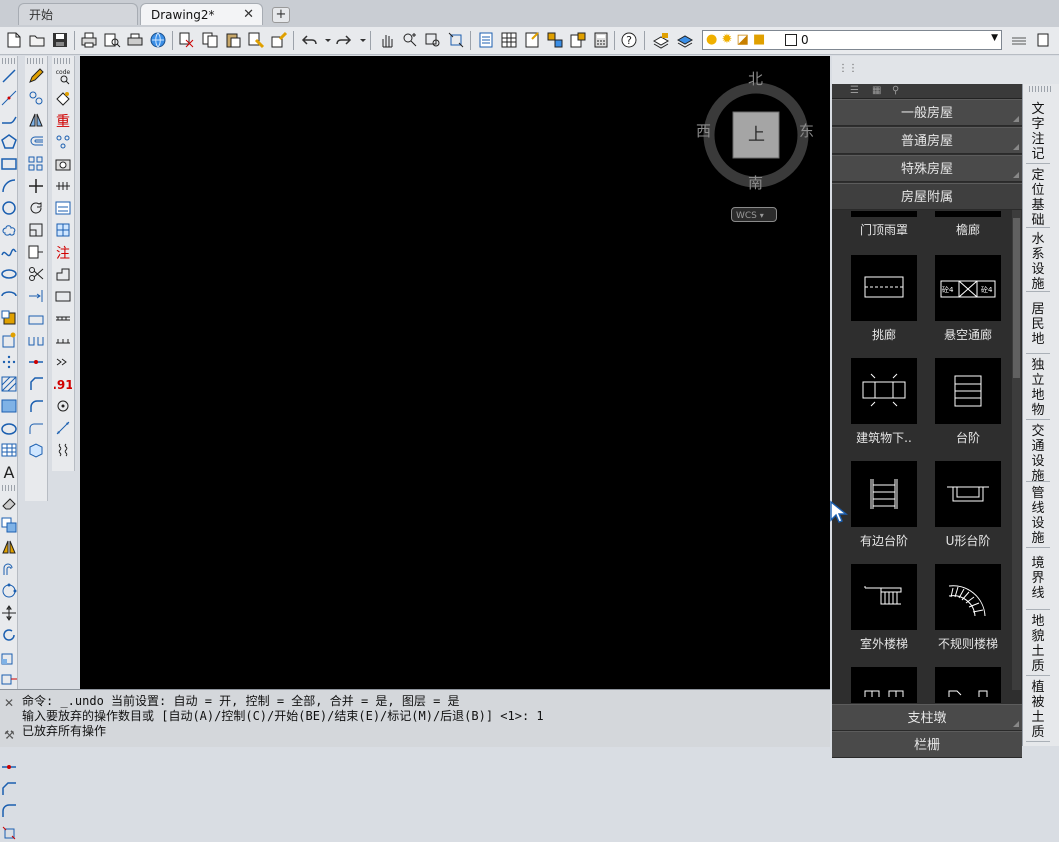 This screenshot has height=842, width=1059. What do you see at coordinates (60, 40) in the screenshot?
I see `save-icon` at bounding box center [60, 40].